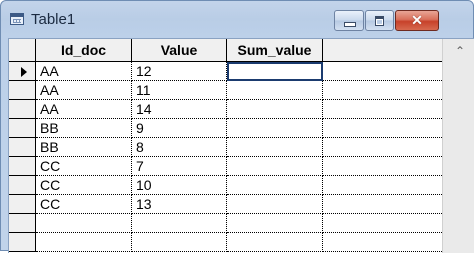 This screenshot has height=253, width=474. I want to click on window-title: Table1, so click(53, 19).